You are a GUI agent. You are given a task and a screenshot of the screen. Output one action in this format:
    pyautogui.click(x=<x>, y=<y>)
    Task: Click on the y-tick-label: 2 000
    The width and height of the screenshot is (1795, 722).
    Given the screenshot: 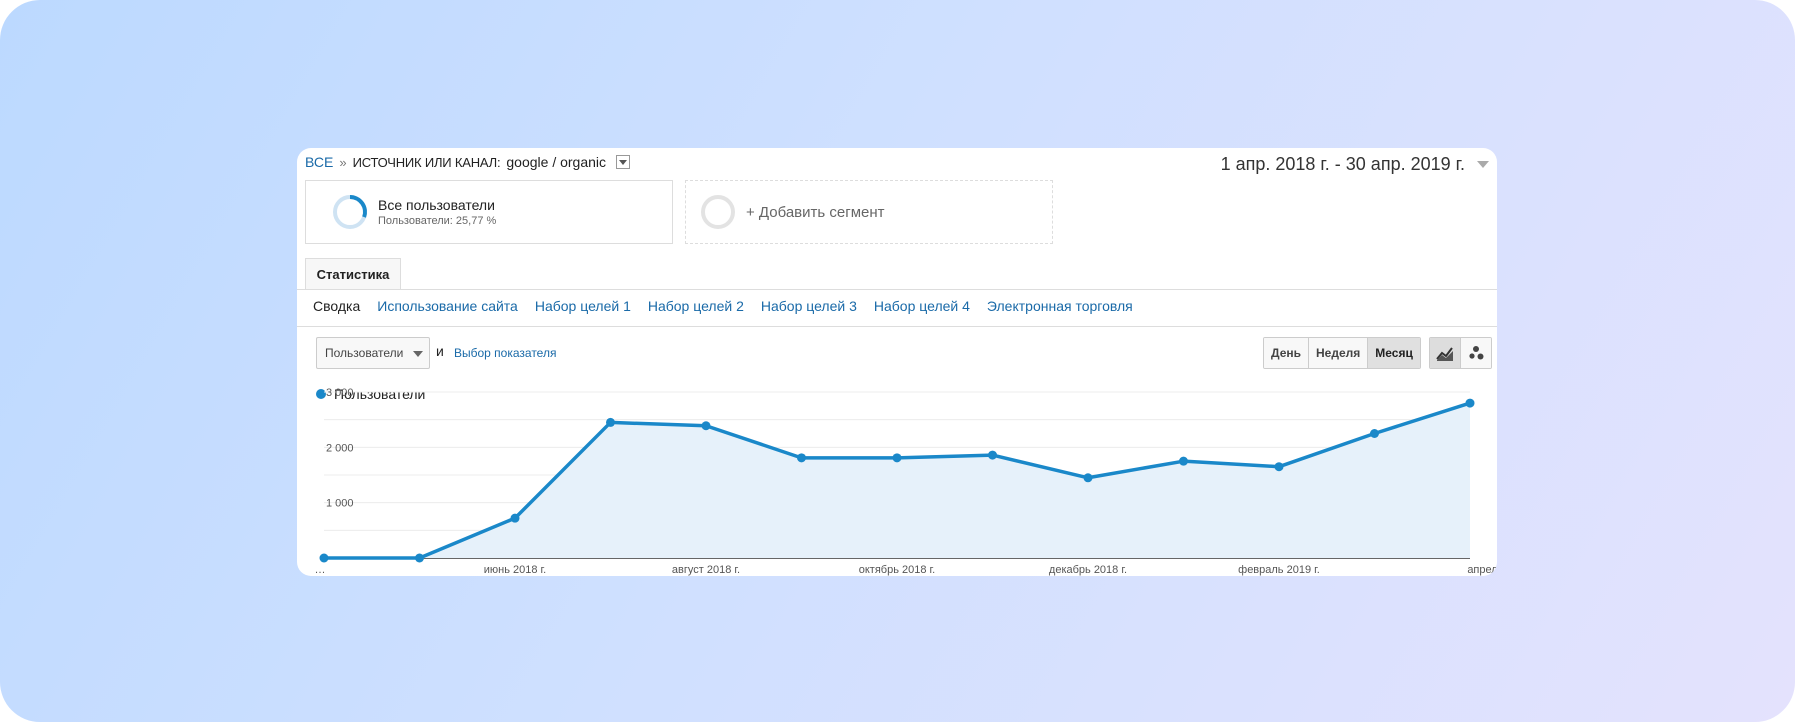 What is the action you would take?
    pyautogui.click(x=340, y=448)
    